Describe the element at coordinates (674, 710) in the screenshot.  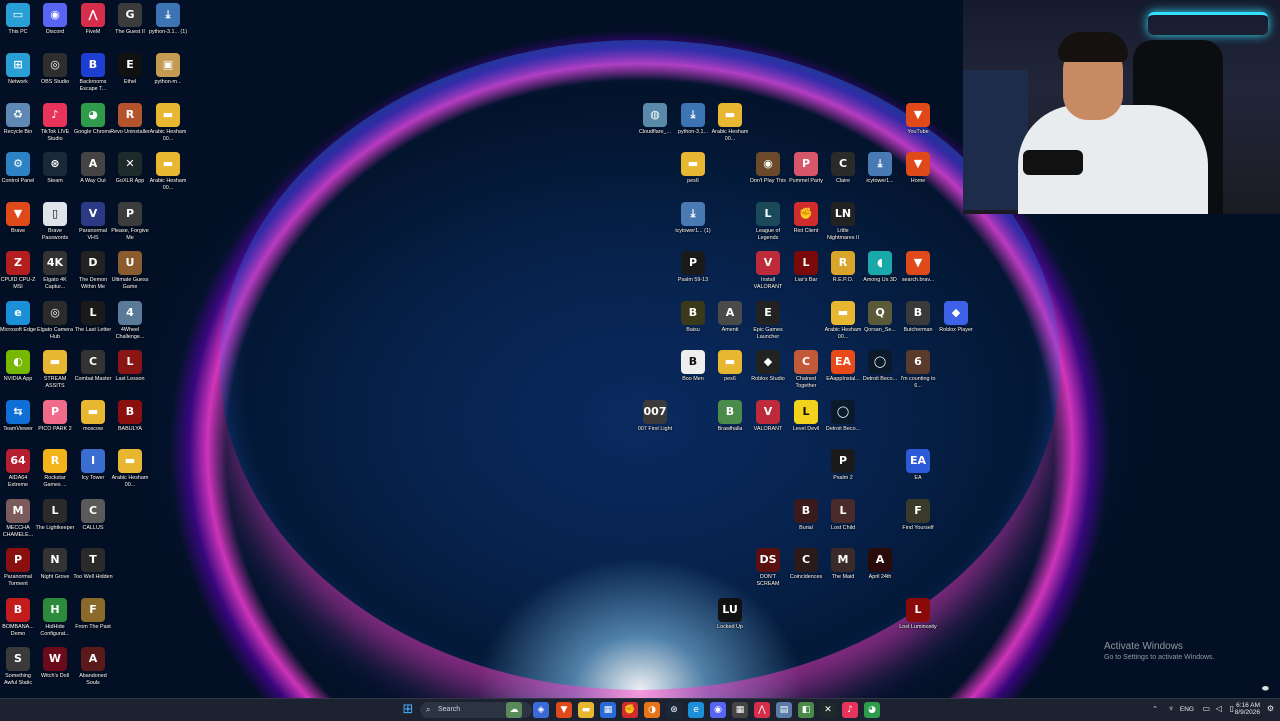
I see `steam-icon: ⊛` at that location.